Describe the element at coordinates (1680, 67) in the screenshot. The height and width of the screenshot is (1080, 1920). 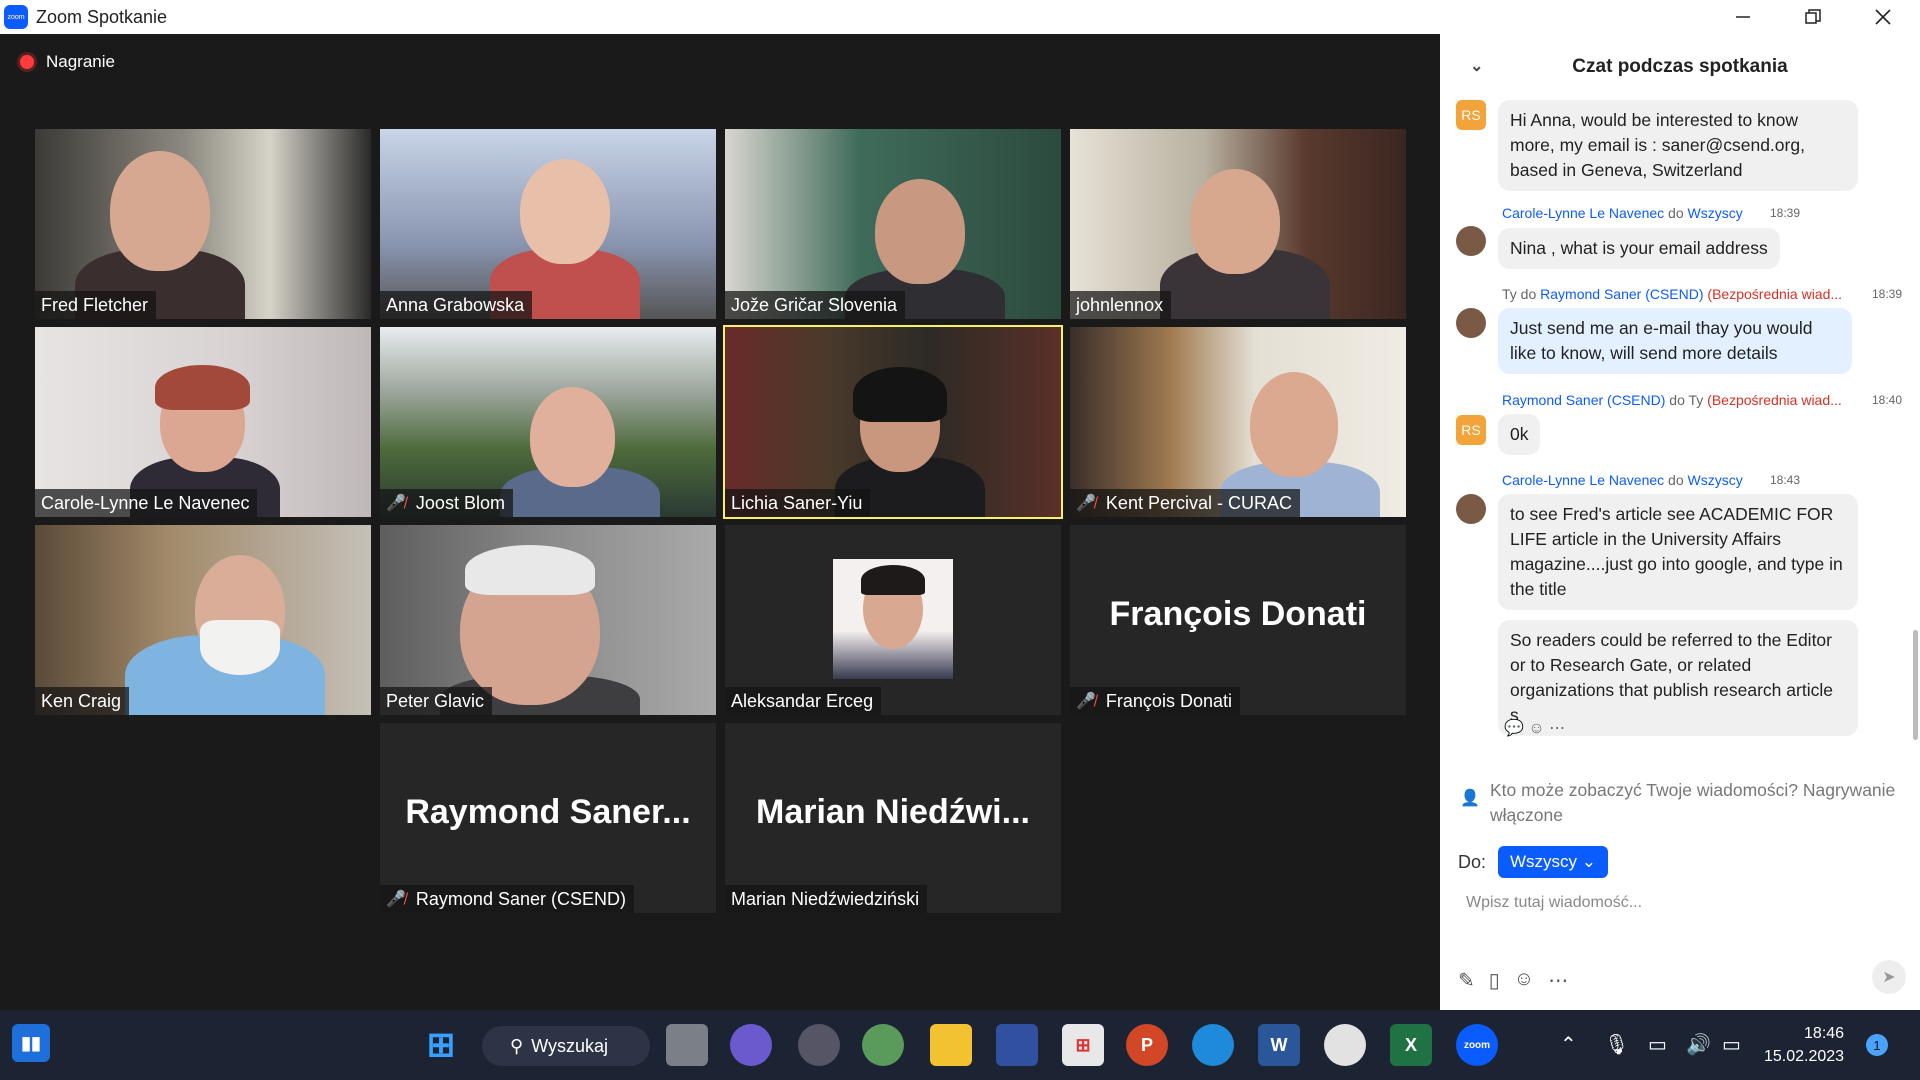
I see `chat-header: ⌄ Czat podczas spotkania` at that location.